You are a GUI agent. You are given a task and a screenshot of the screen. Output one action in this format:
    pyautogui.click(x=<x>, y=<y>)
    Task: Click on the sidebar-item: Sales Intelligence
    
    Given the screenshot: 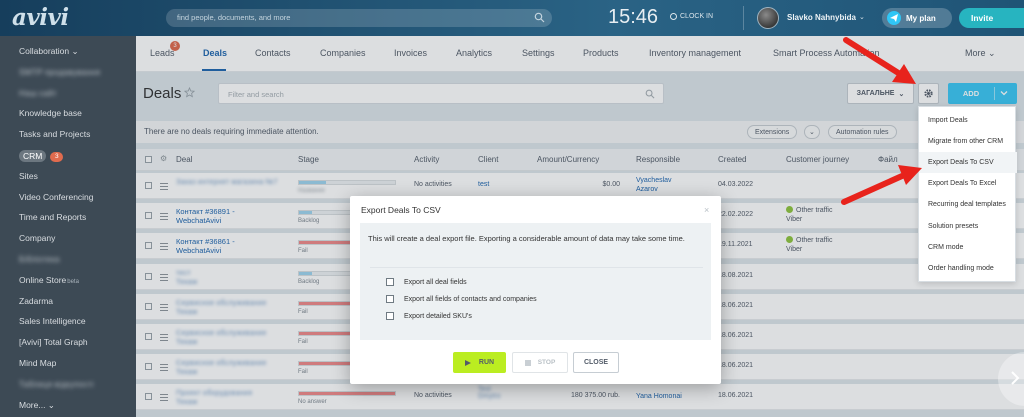 What is the action you would take?
    pyautogui.click(x=52, y=321)
    